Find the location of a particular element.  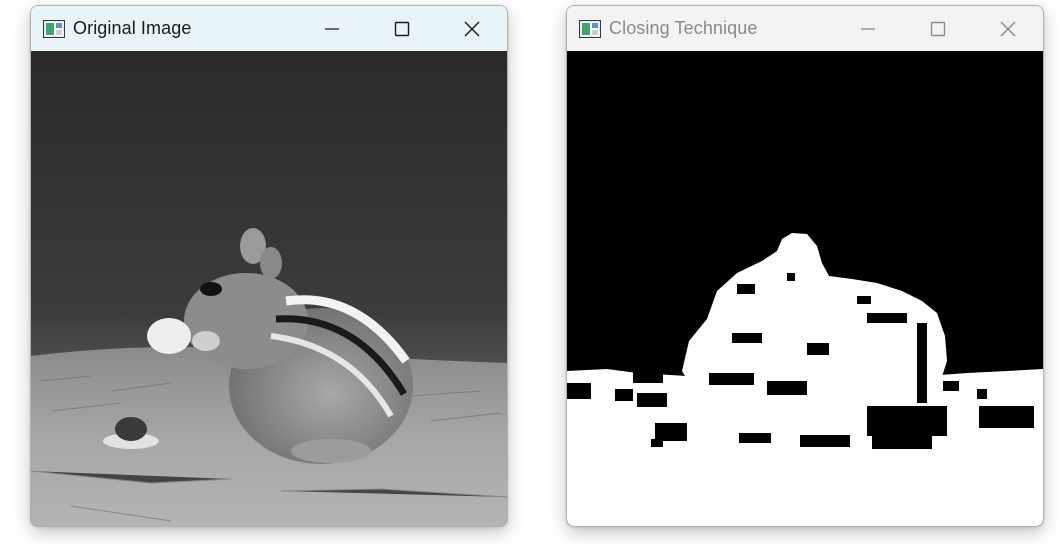

window-title: Original Image is located at coordinates (132, 28).